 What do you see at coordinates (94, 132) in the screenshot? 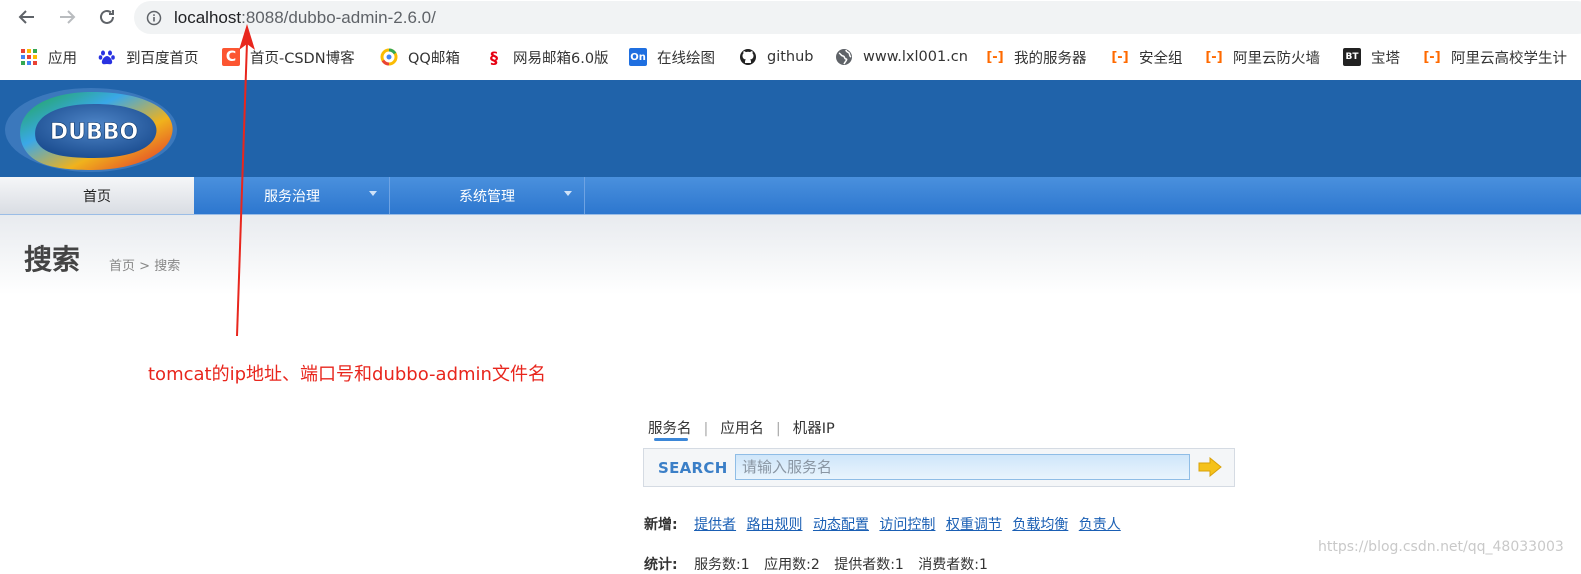
I see `svg-text: DUBBO` at bounding box center [94, 132].